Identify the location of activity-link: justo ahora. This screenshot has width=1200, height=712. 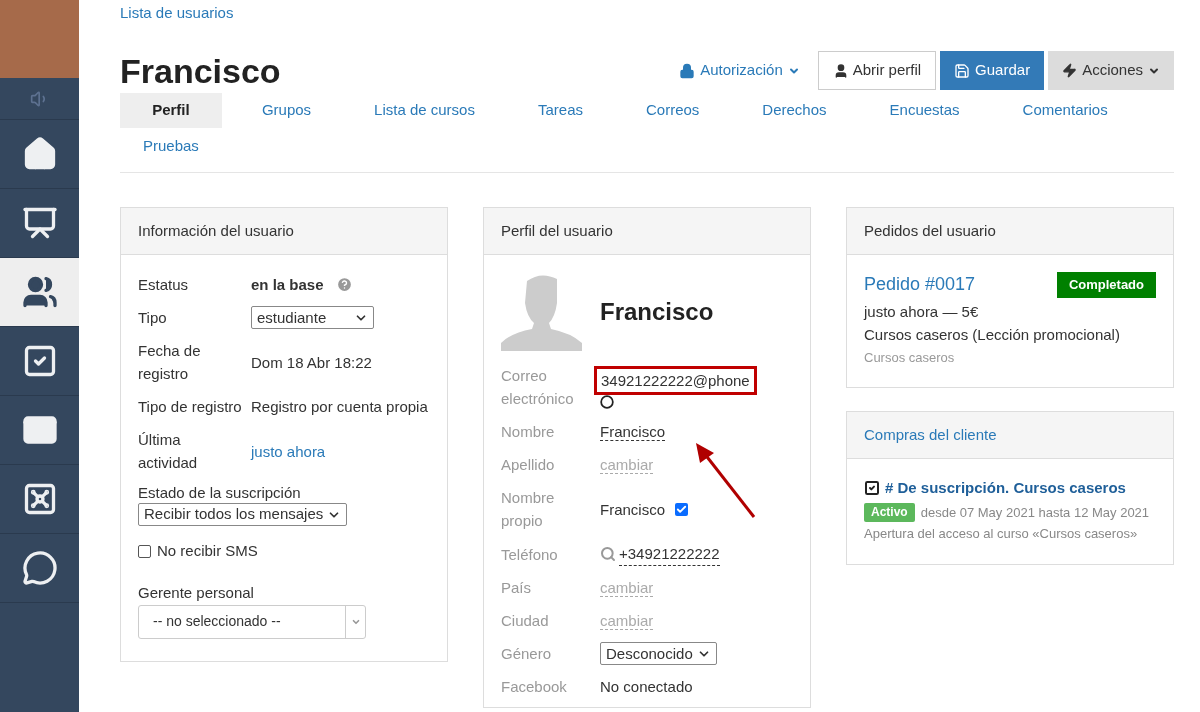
(288, 451).